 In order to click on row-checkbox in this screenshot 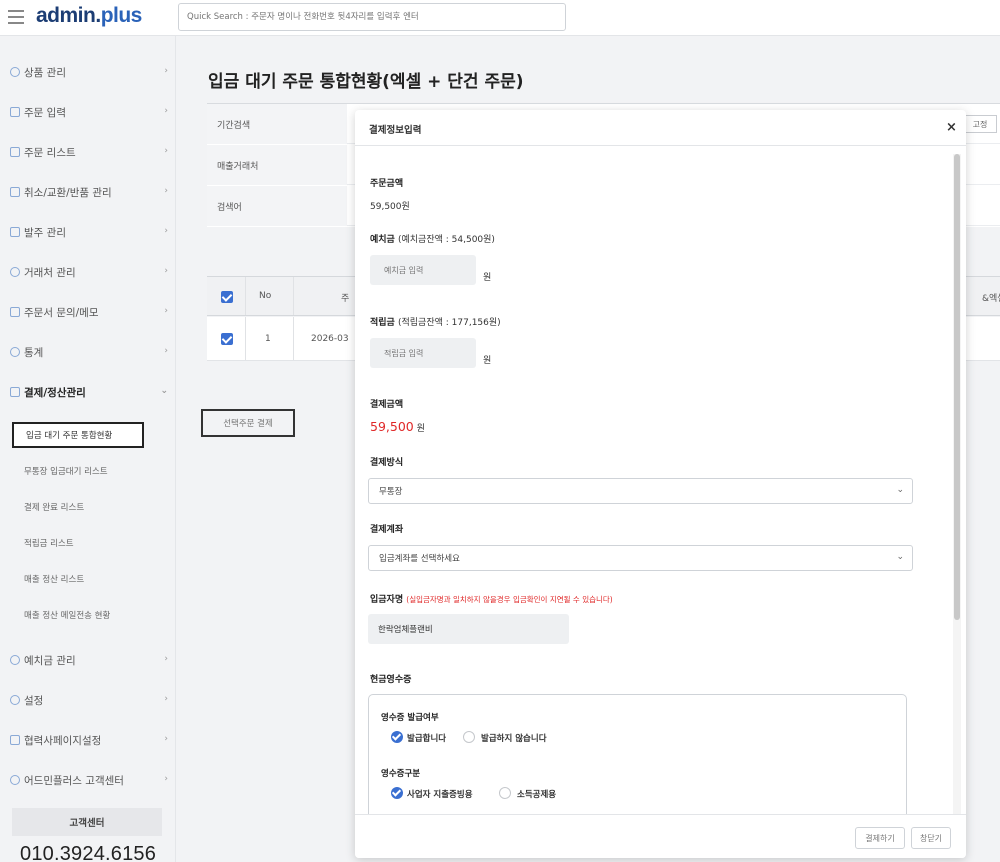, I will do `click(227, 339)`.